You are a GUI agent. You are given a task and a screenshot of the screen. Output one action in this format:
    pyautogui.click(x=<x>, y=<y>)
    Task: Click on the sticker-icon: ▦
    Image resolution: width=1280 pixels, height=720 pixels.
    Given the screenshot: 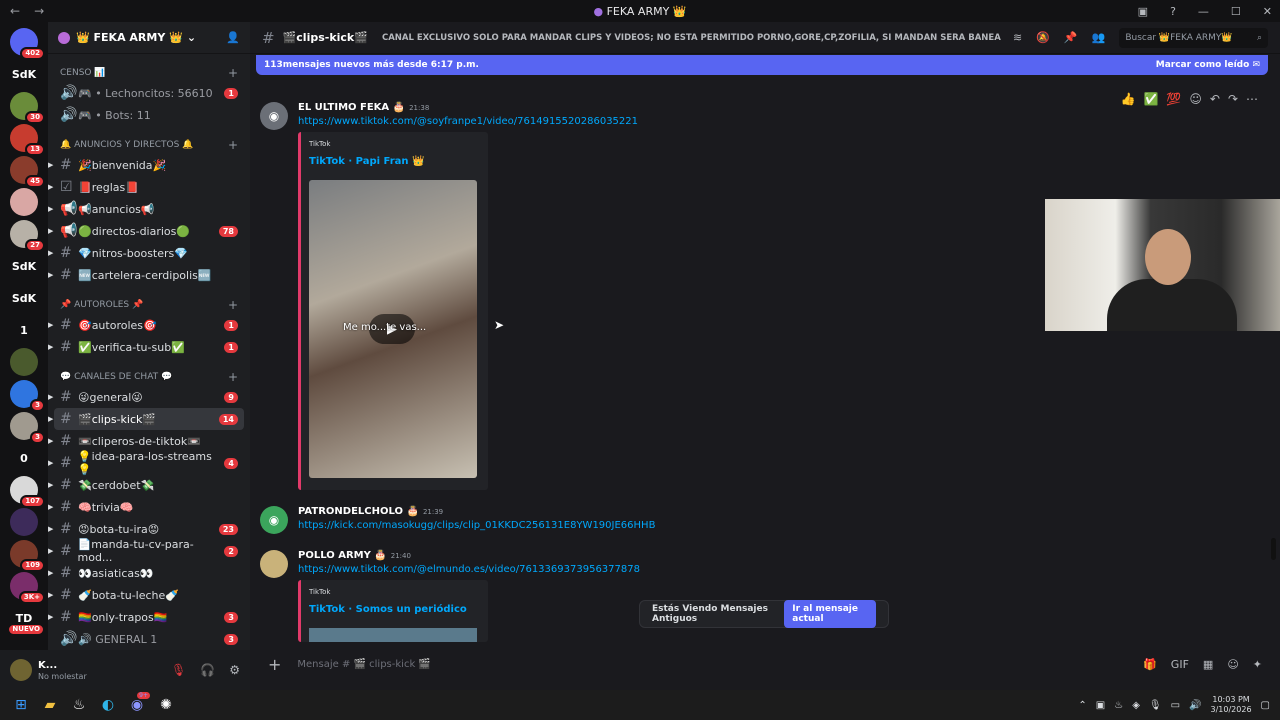 What is the action you would take?
    pyautogui.click(x=1208, y=664)
    